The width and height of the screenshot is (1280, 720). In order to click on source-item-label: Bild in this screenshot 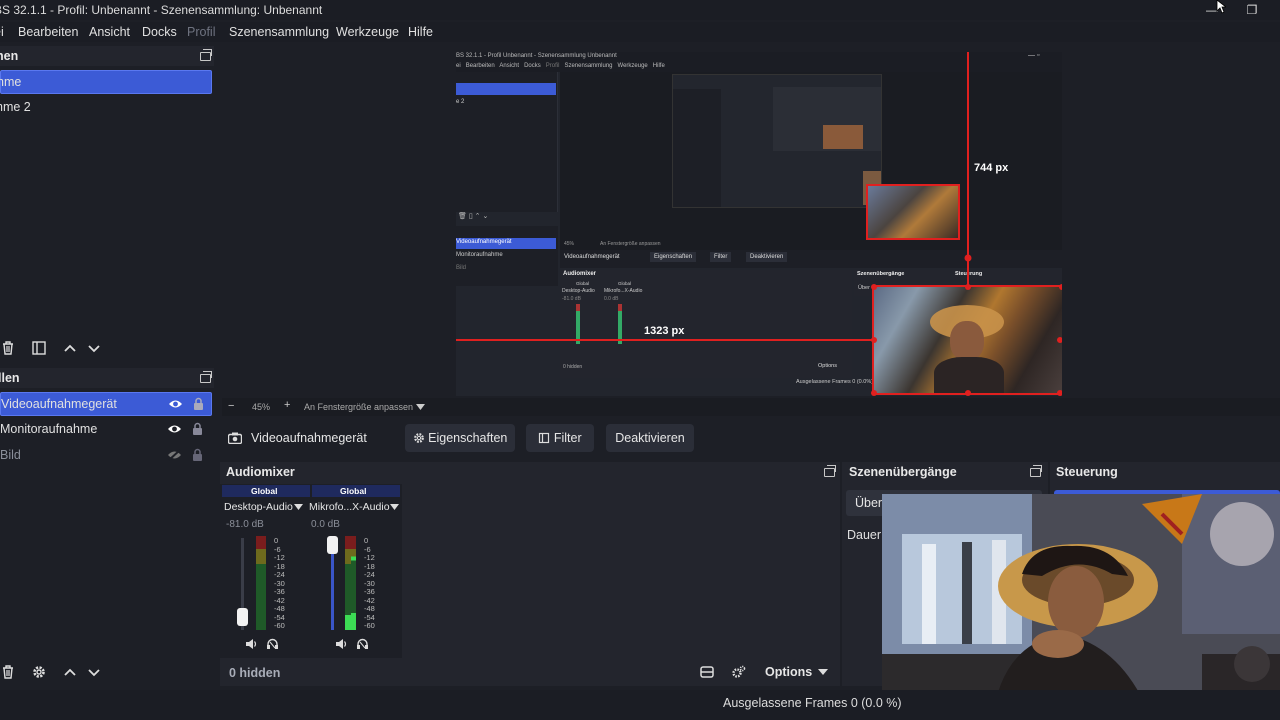, I will do `click(10, 455)`.